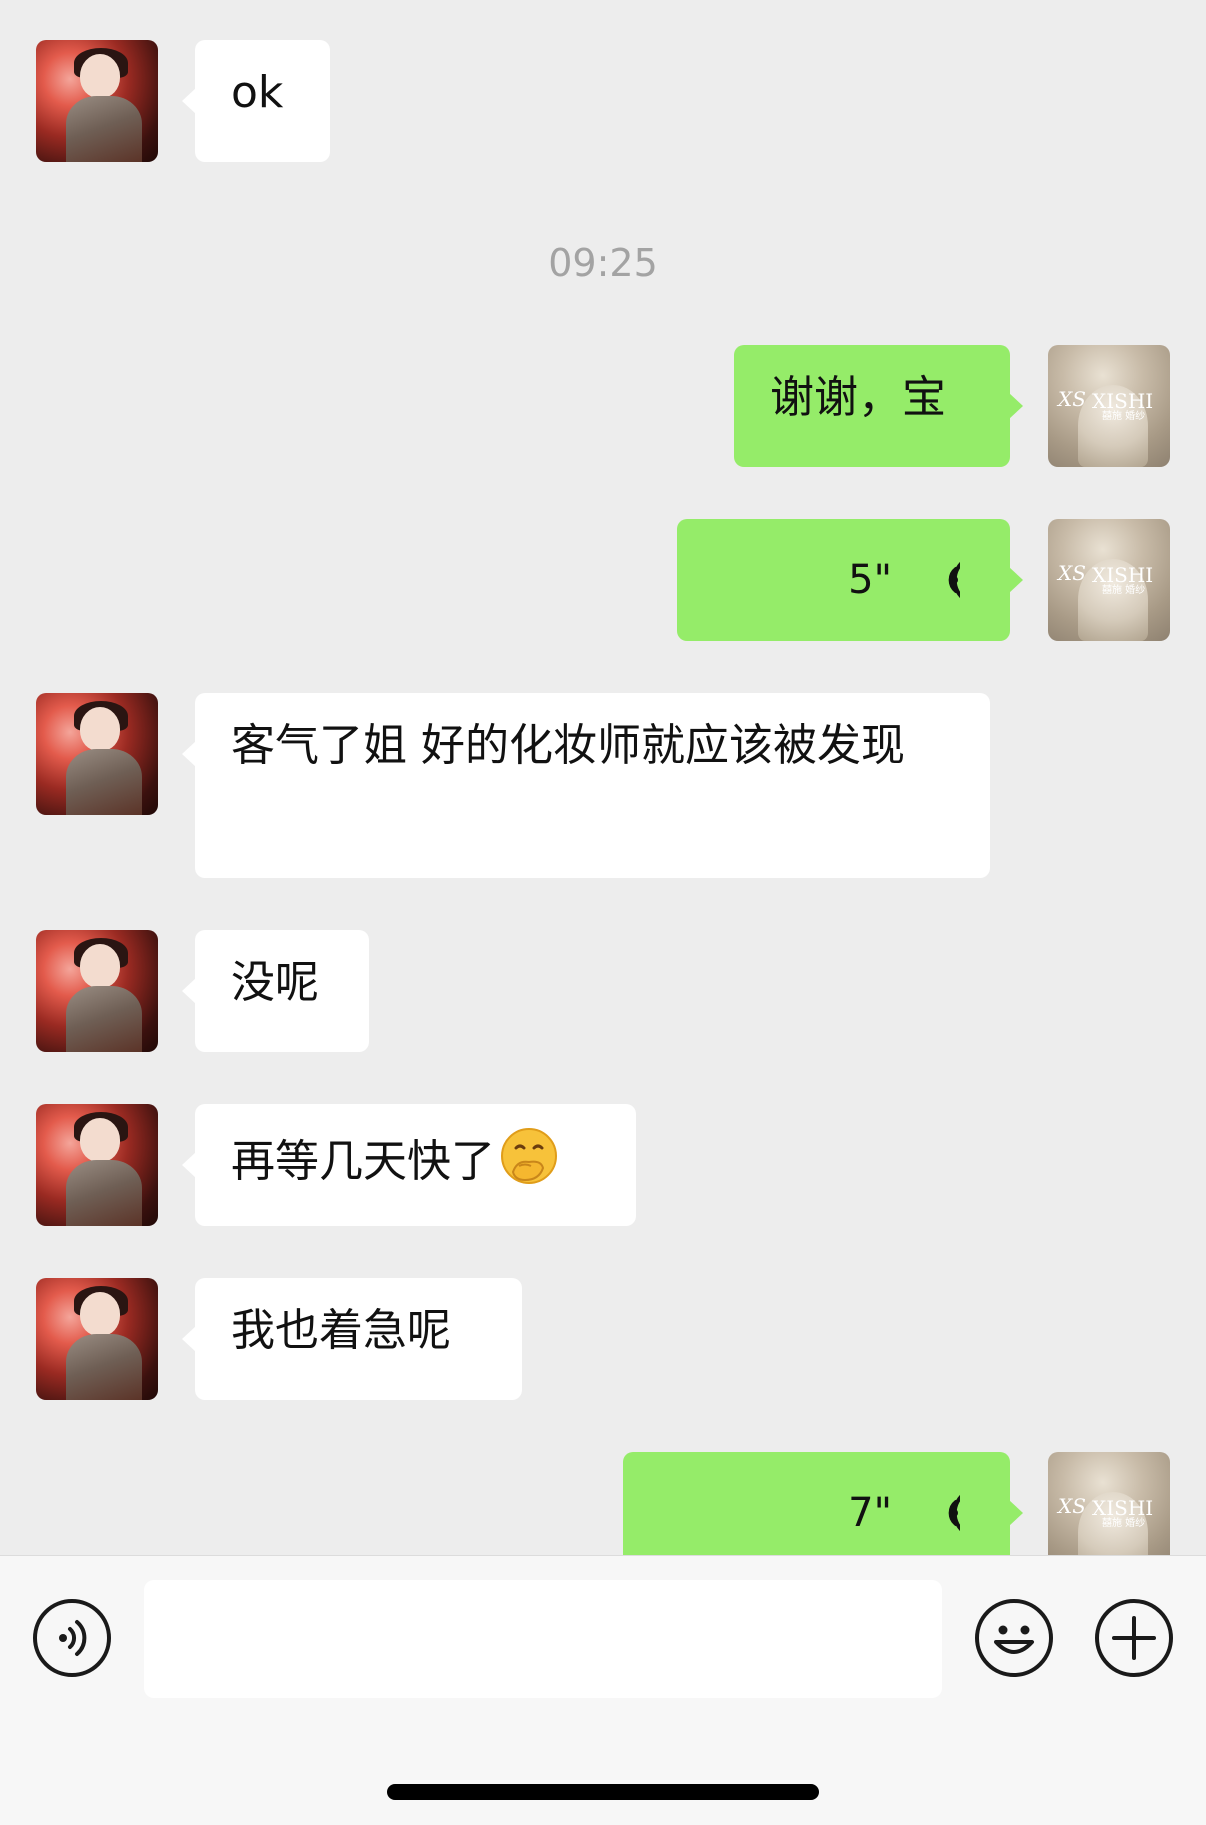 This screenshot has width=1206, height=1825. I want to click on voice-message-bubble: 5", so click(850, 580).